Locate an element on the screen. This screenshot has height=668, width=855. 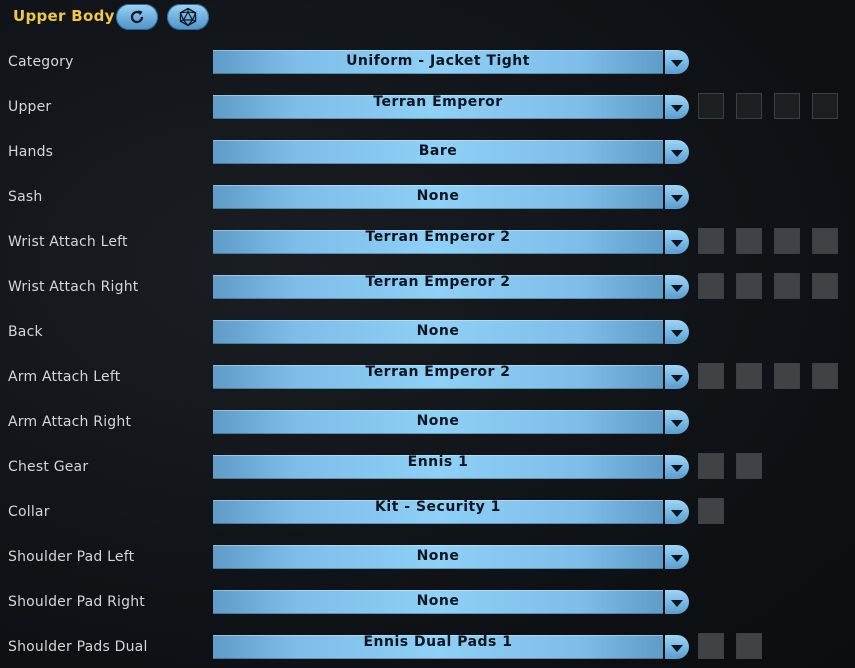
option-dropdown: Ennis 1 is located at coordinates (451, 466).